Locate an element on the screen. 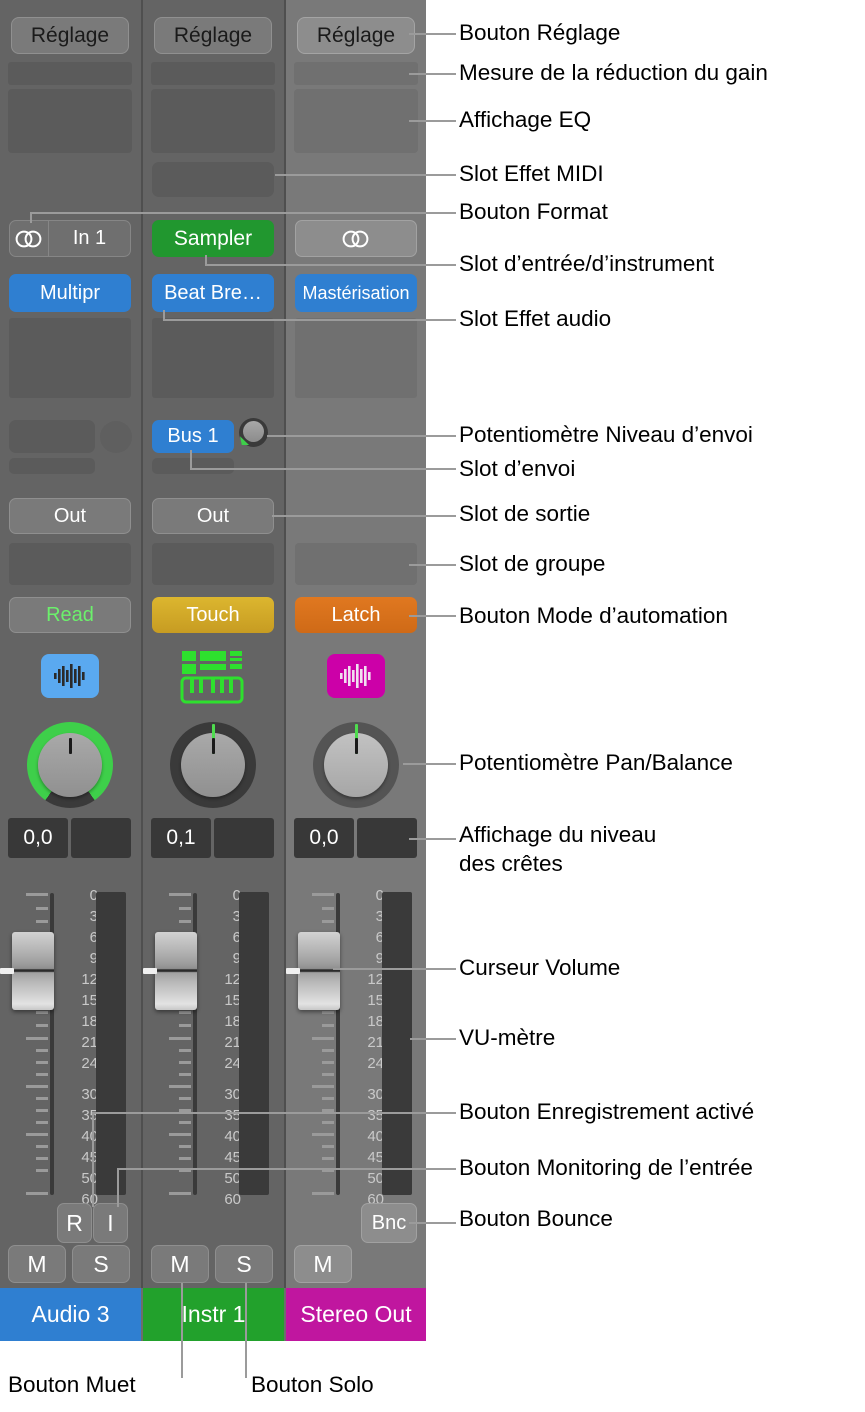 This screenshot has height=1412, width=865. annotation-send-slot: Slot d’envoi is located at coordinates (517, 468).